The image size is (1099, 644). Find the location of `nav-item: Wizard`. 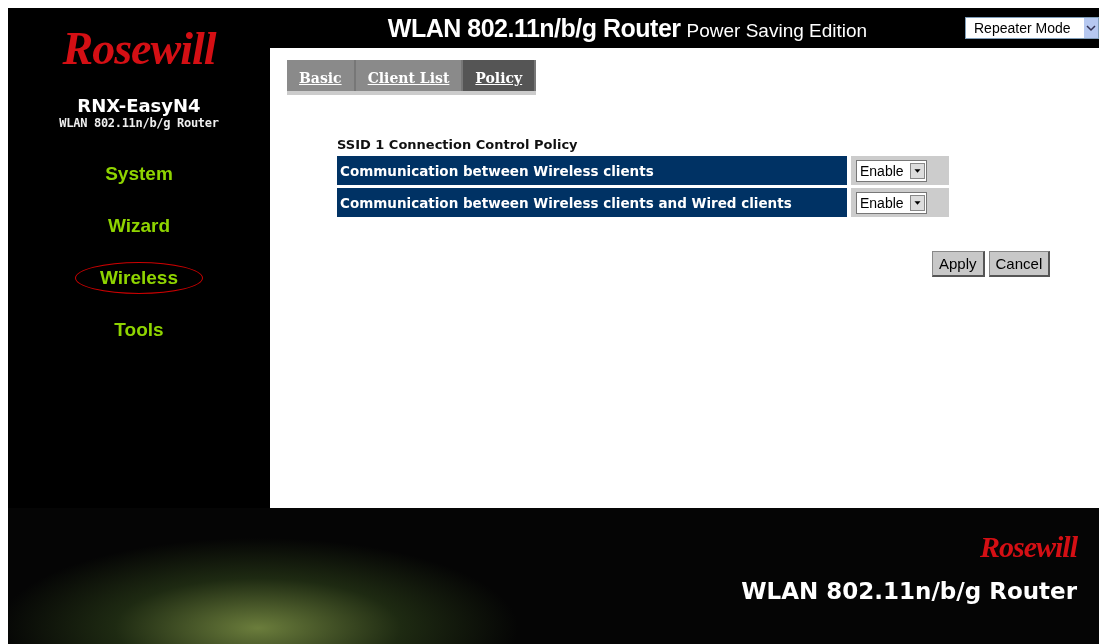

nav-item: Wizard is located at coordinates (139, 226).